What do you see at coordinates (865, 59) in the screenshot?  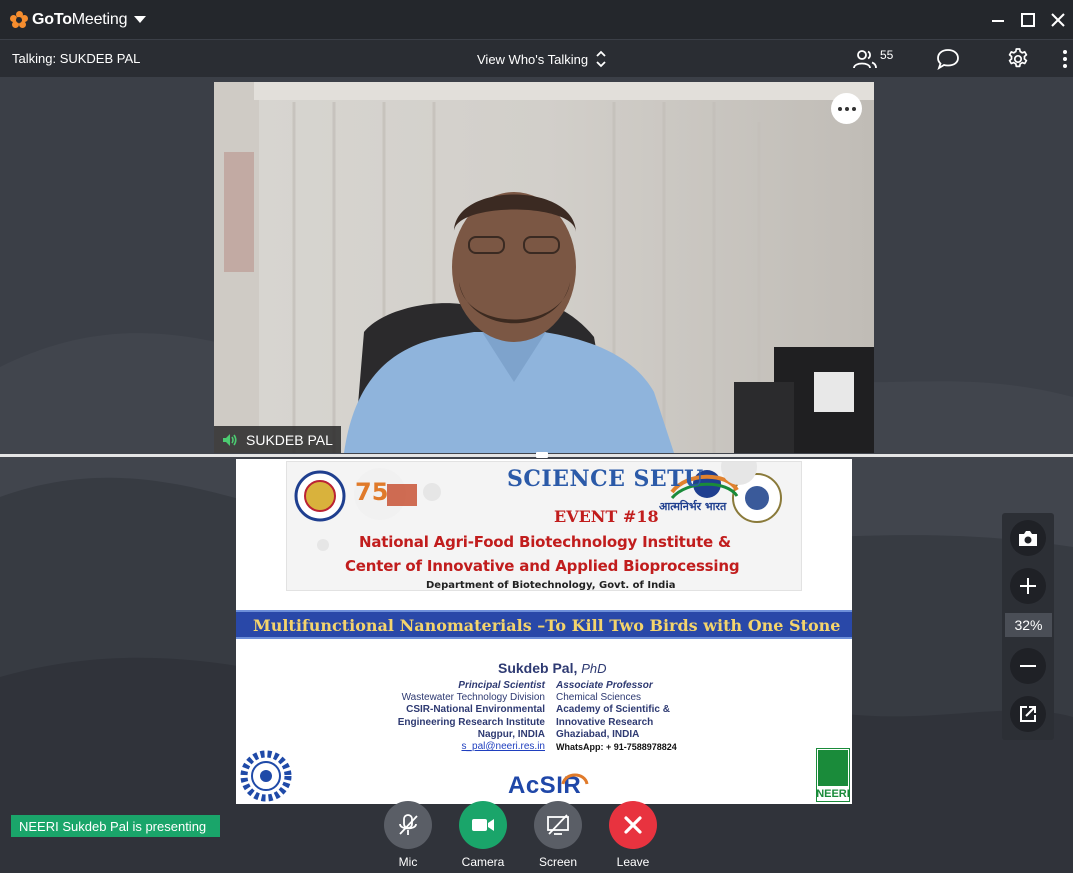 I see `people-icon` at bounding box center [865, 59].